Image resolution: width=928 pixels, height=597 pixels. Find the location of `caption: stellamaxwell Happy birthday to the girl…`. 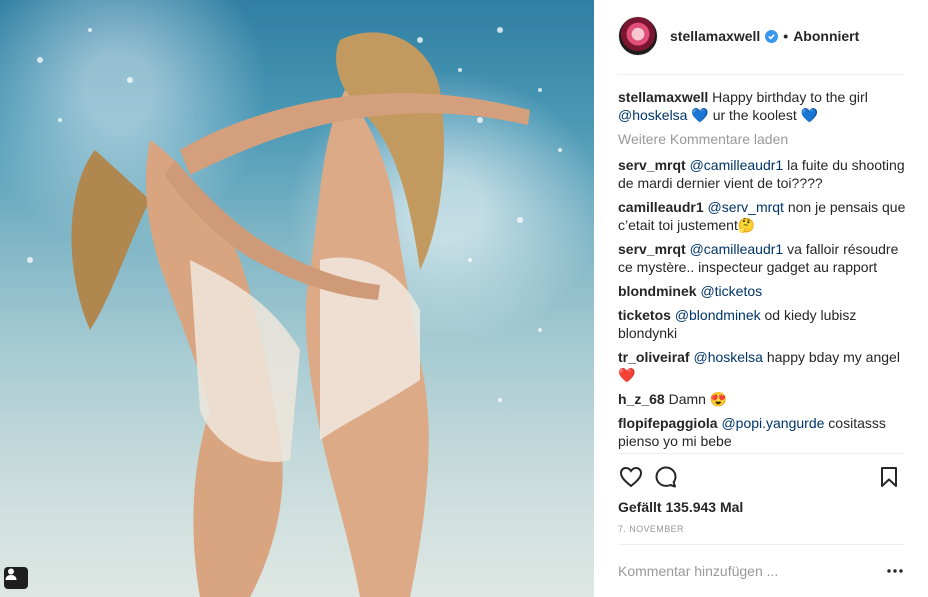

caption: stellamaxwell Happy birthday to the girl… is located at coordinates (763, 106).